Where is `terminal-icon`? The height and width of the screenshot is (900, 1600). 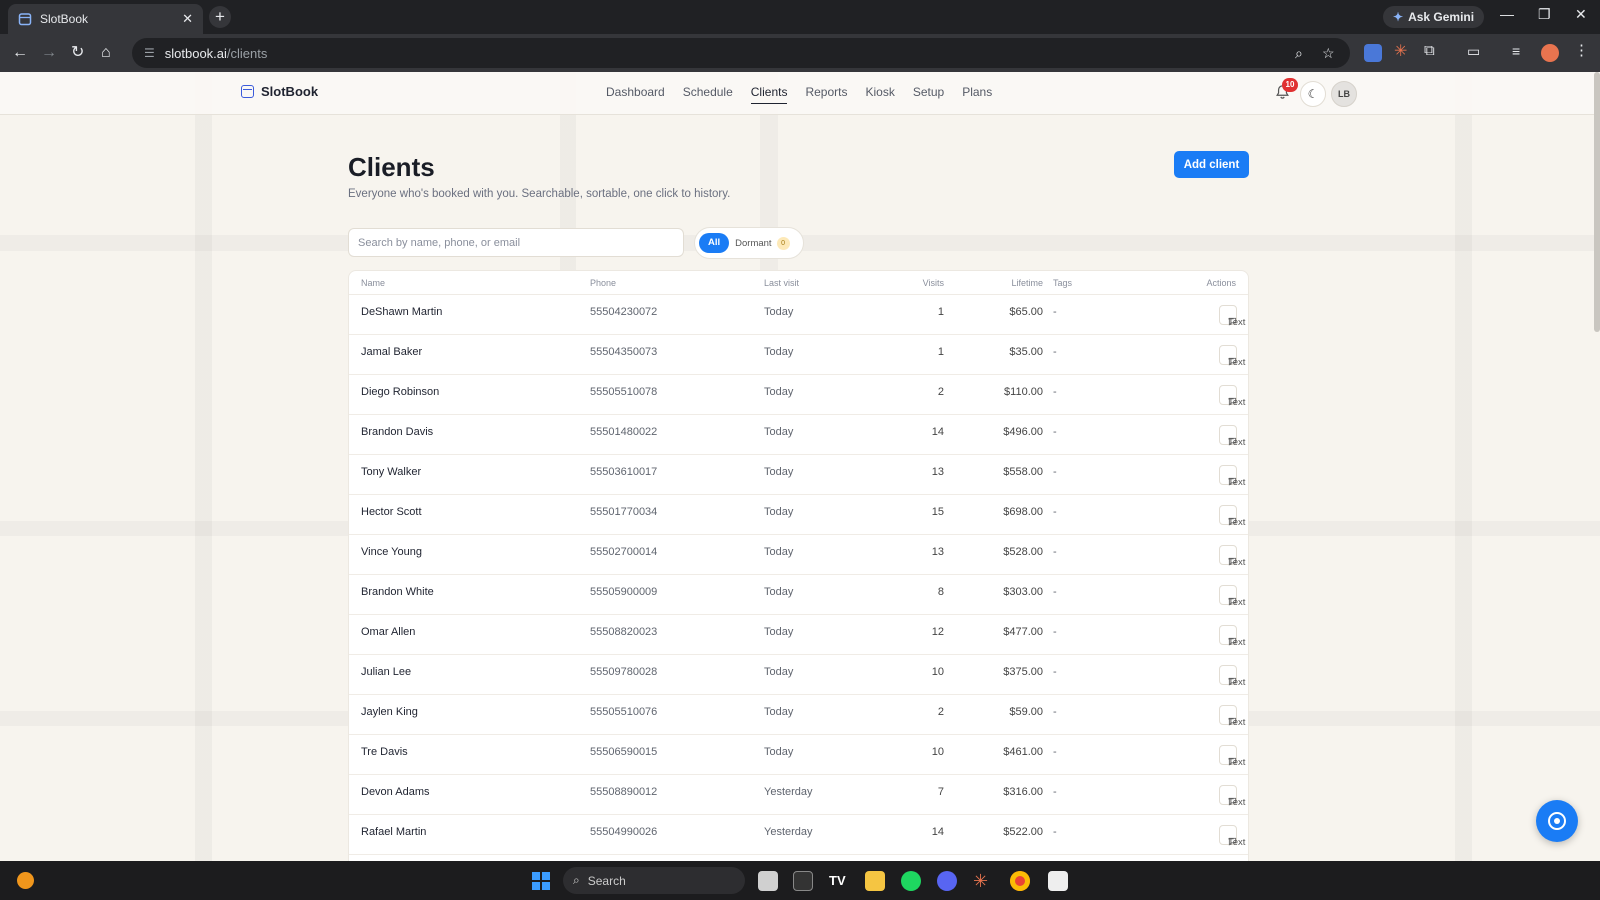
terminal-icon is located at coordinates (803, 881).